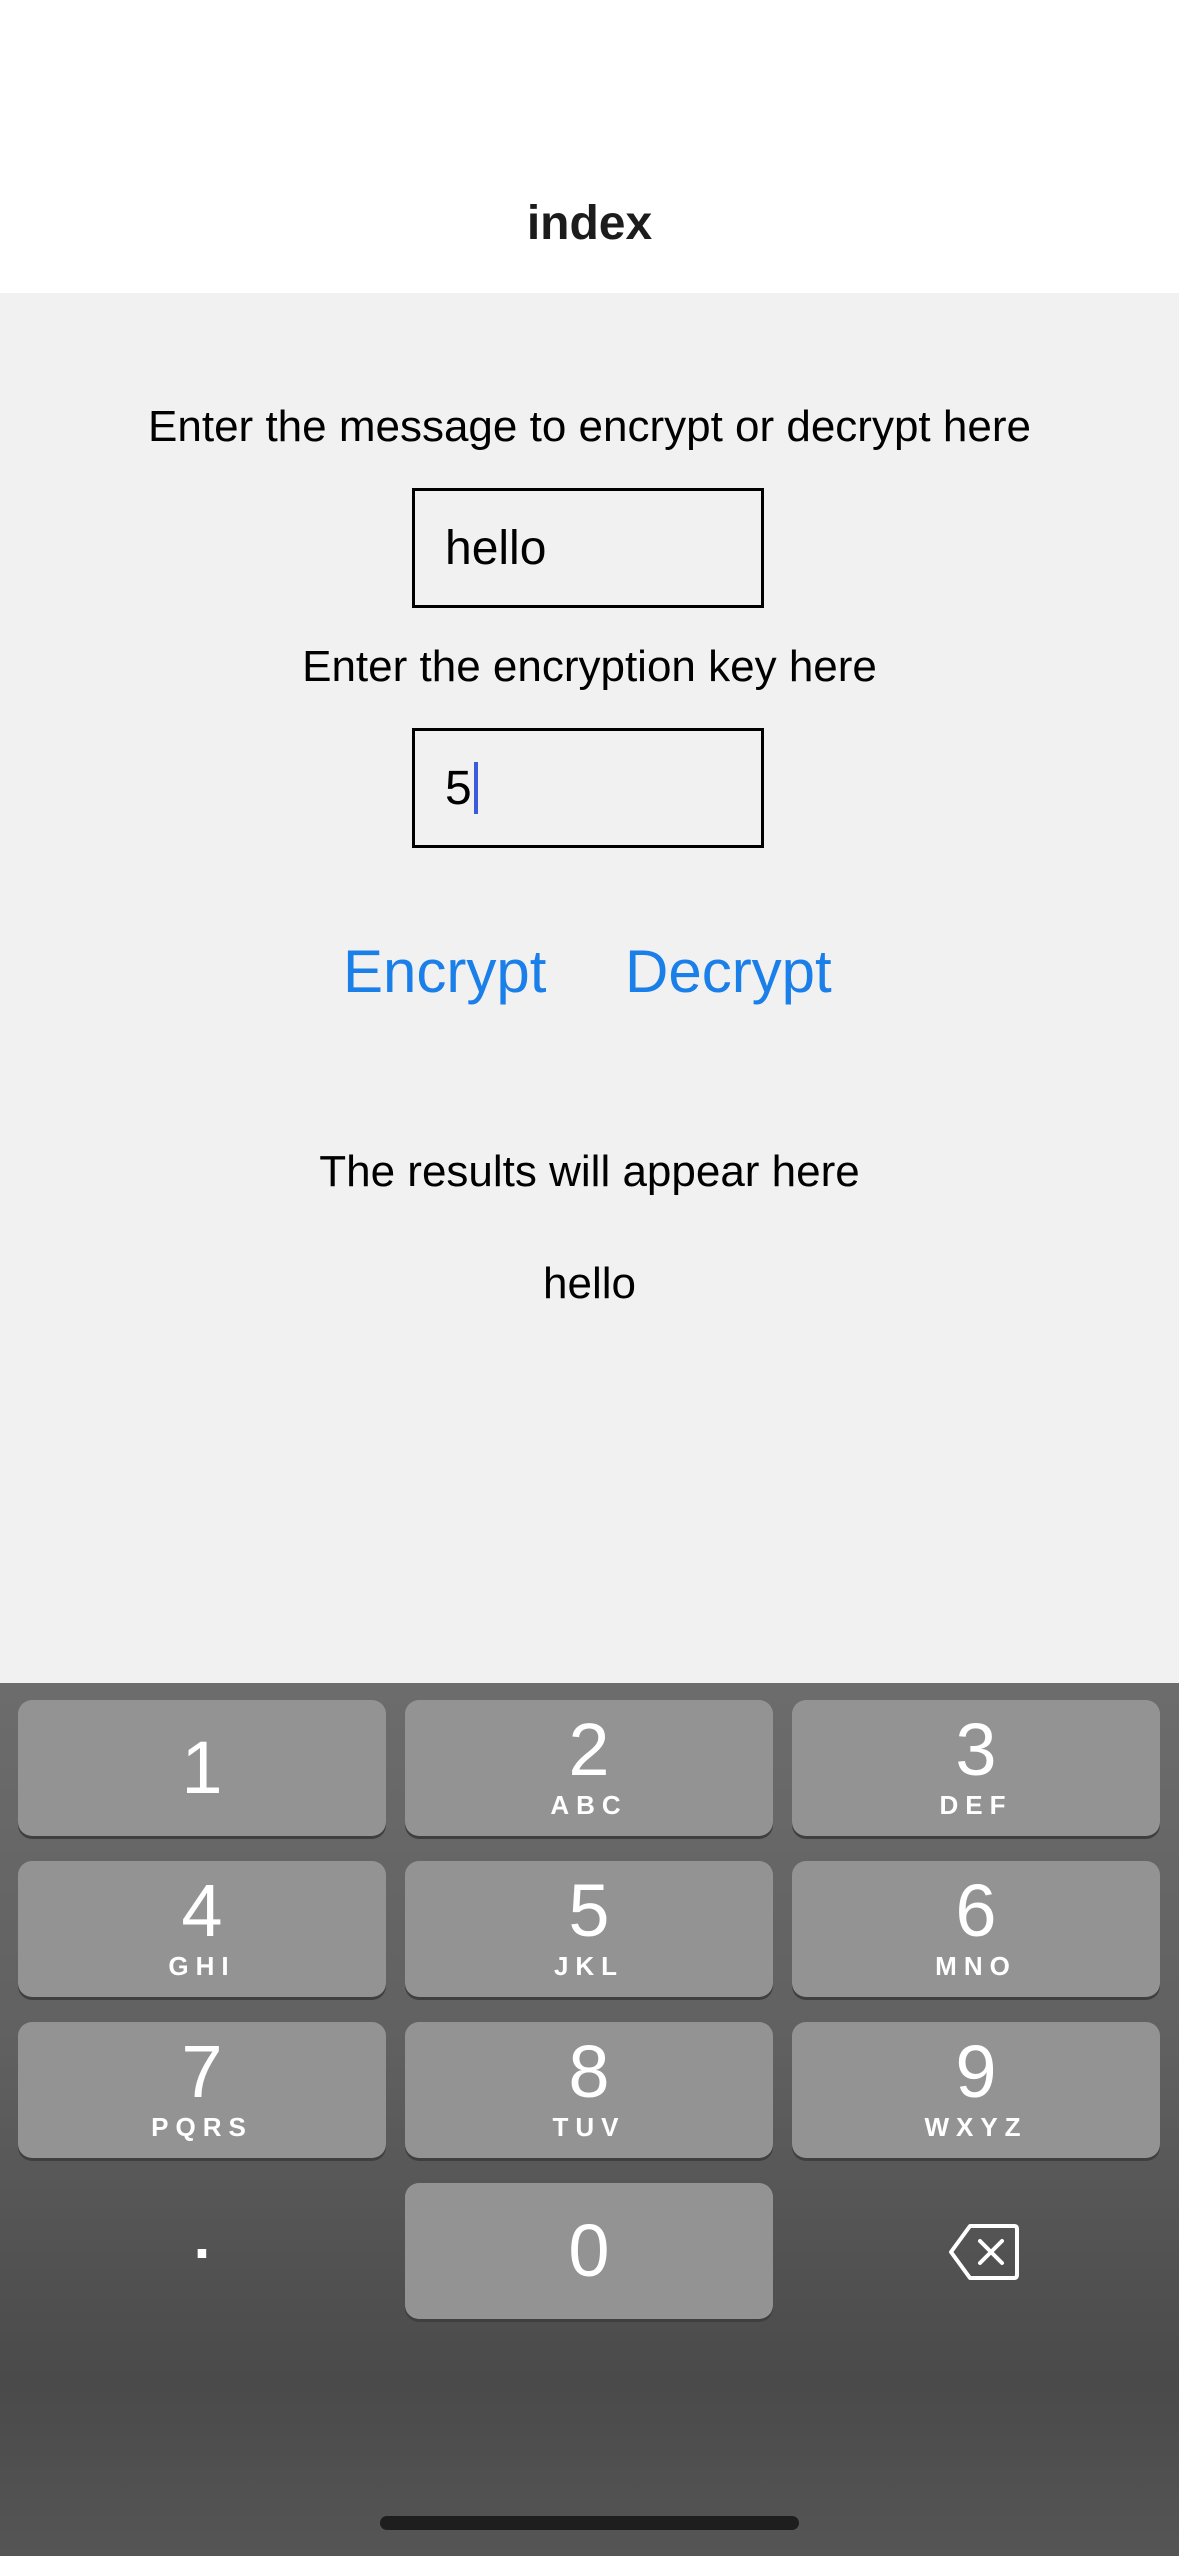 The image size is (1179, 2556). I want to click on key-5: 5 JKL, so click(589, 1929).